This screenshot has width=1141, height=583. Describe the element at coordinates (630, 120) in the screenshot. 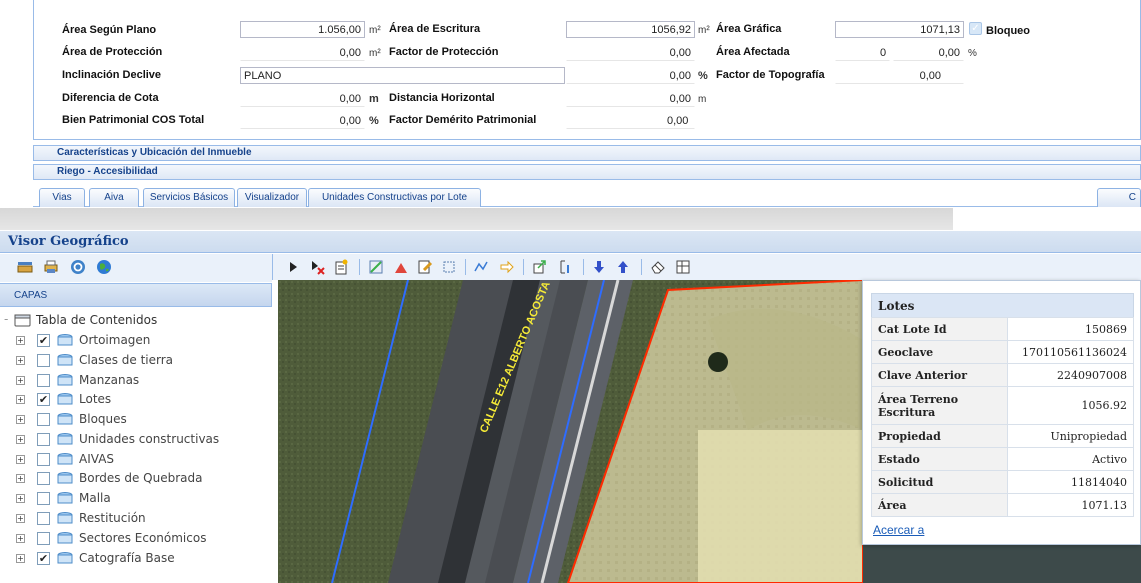

I see `factor-demerito-field: 0,00` at that location.